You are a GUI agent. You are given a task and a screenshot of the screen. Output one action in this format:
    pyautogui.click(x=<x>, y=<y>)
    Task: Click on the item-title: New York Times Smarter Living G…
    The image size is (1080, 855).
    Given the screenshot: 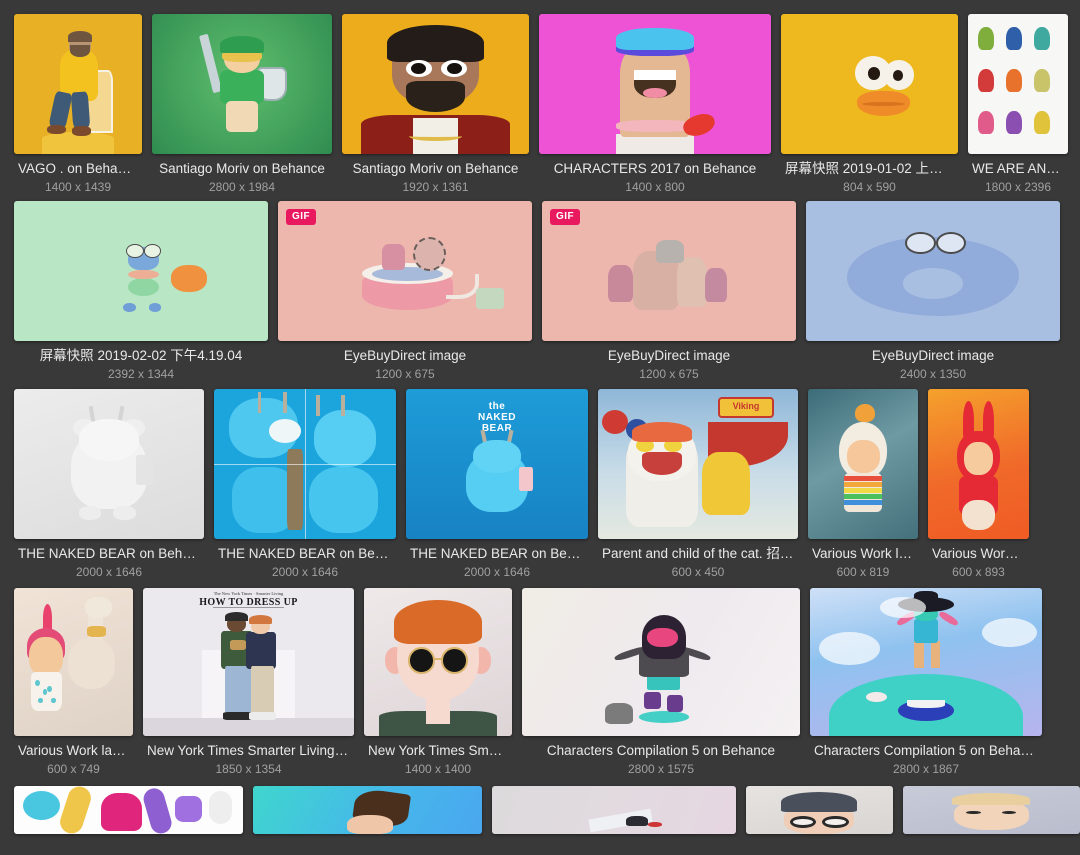 What is the action you would take?
    pyautogui.click(x=248, y=750)
    